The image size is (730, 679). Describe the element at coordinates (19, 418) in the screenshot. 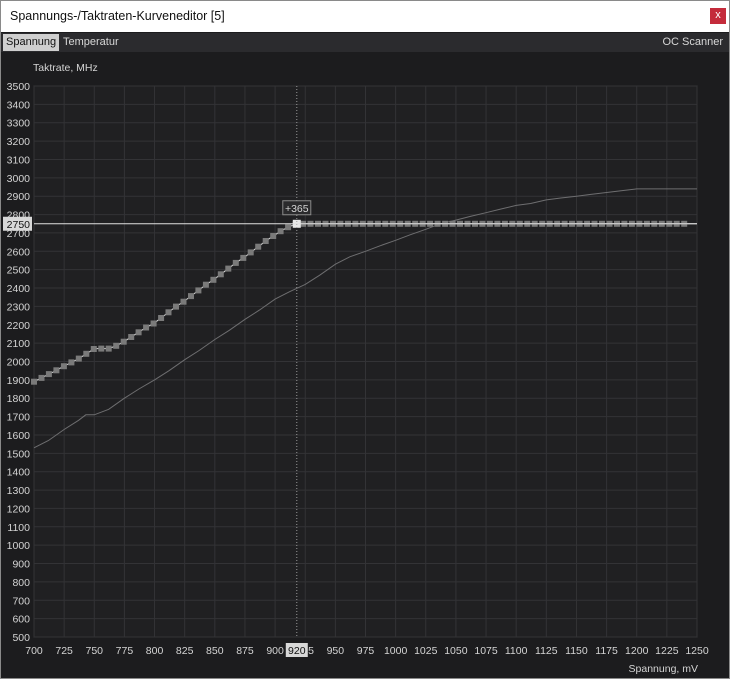

I see `y-tick-label: 1700` at that location.